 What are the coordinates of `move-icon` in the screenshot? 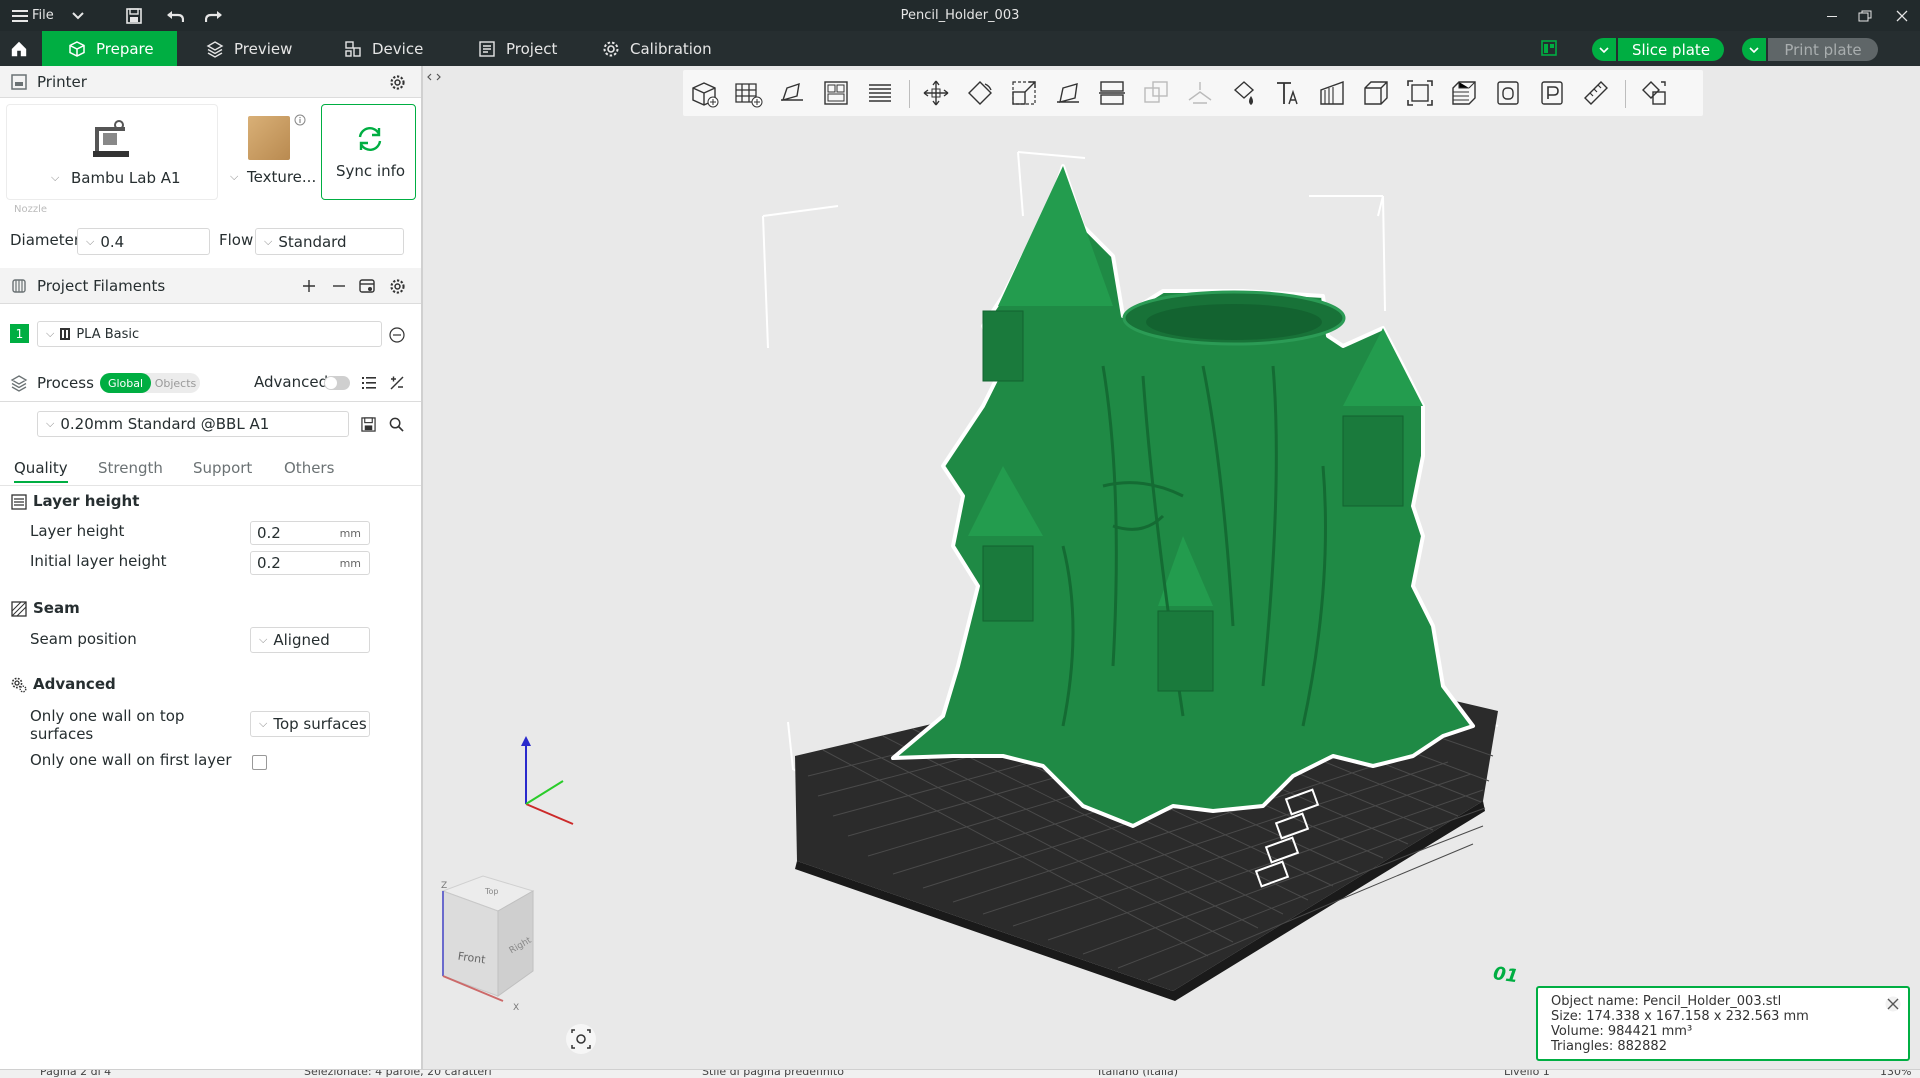 It's located at (936, 93).